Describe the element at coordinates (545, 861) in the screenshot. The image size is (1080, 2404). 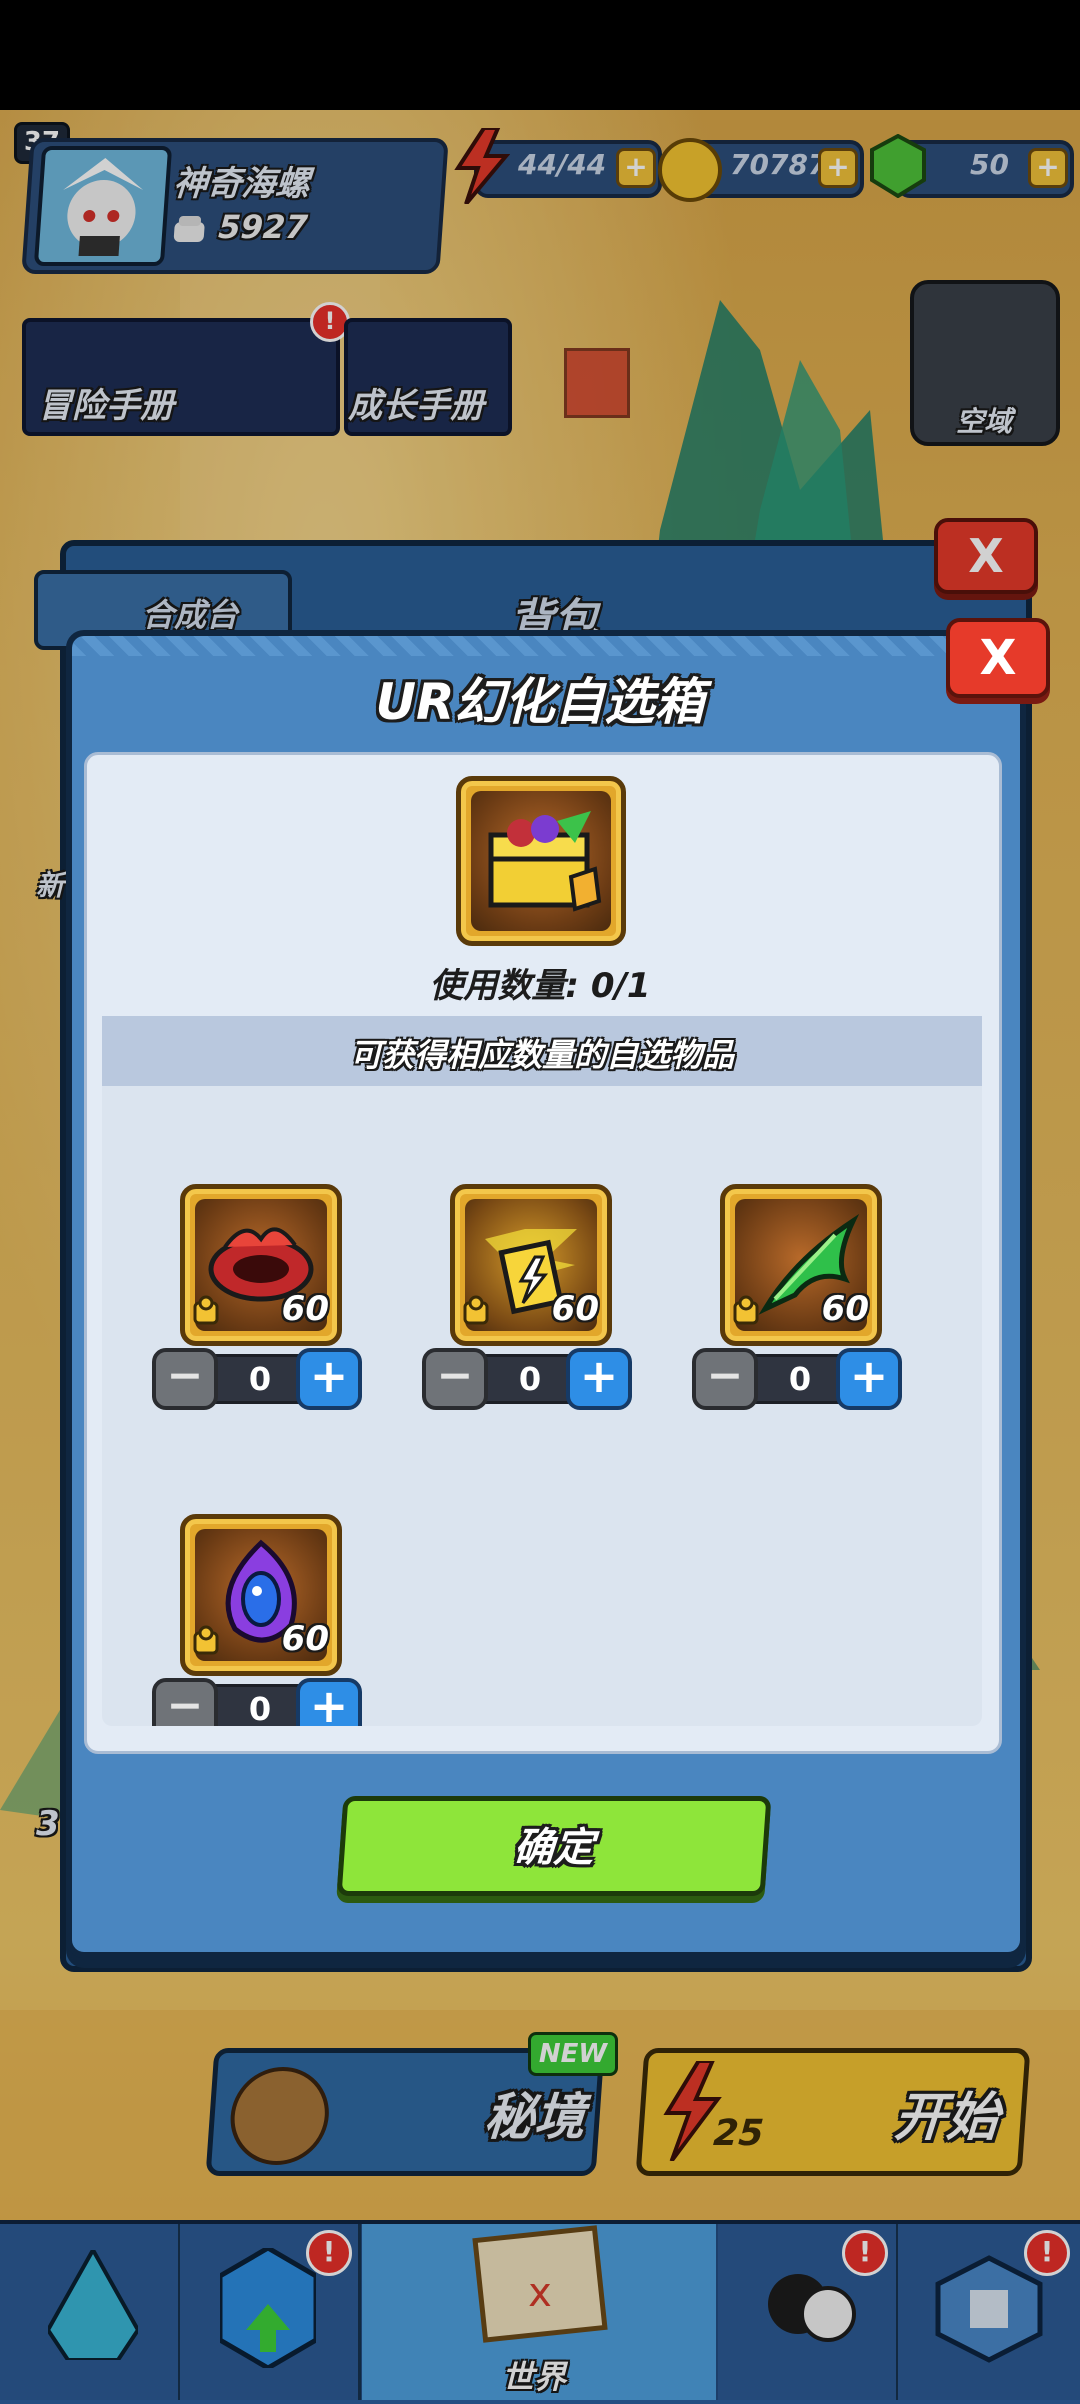
I see `treasure-chest-icon` at that location.